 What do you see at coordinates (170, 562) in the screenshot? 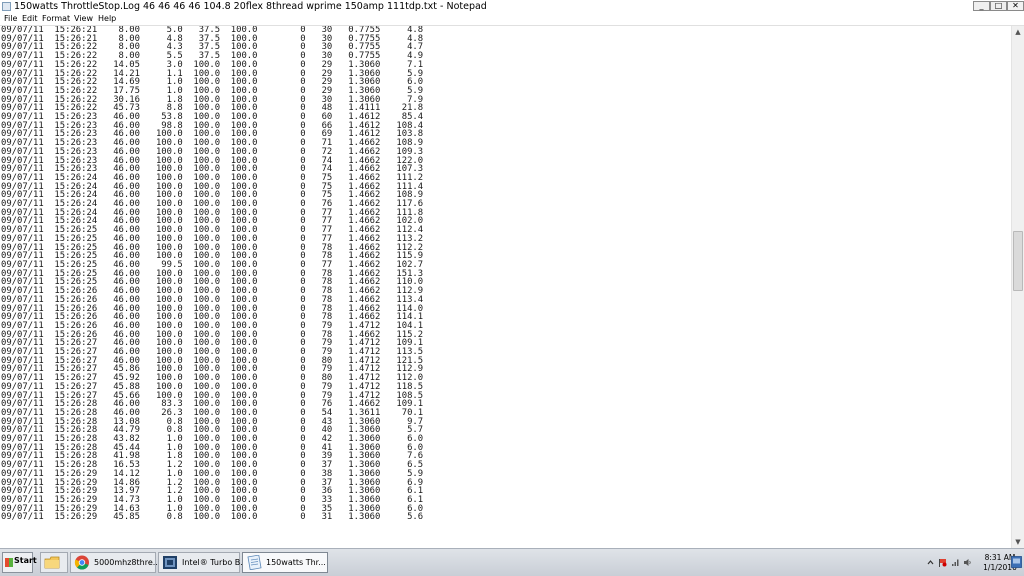
I see `intel-turbo-icon` at bounding box center [170, 562].